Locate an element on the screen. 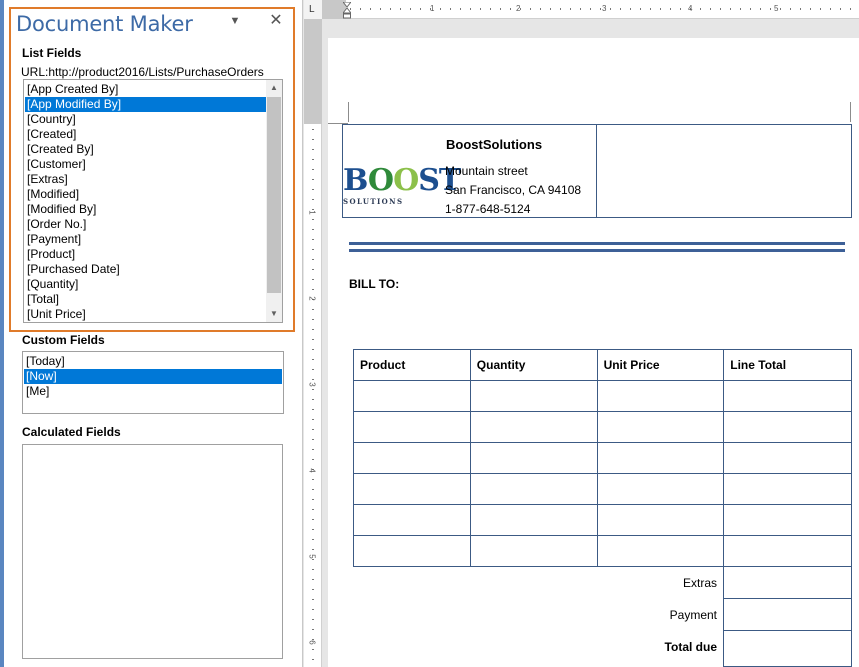 Image resolution: width=859 pixels, height=667 pixels. table-header-cell: Unit Price is located at coordinates (660, 365).